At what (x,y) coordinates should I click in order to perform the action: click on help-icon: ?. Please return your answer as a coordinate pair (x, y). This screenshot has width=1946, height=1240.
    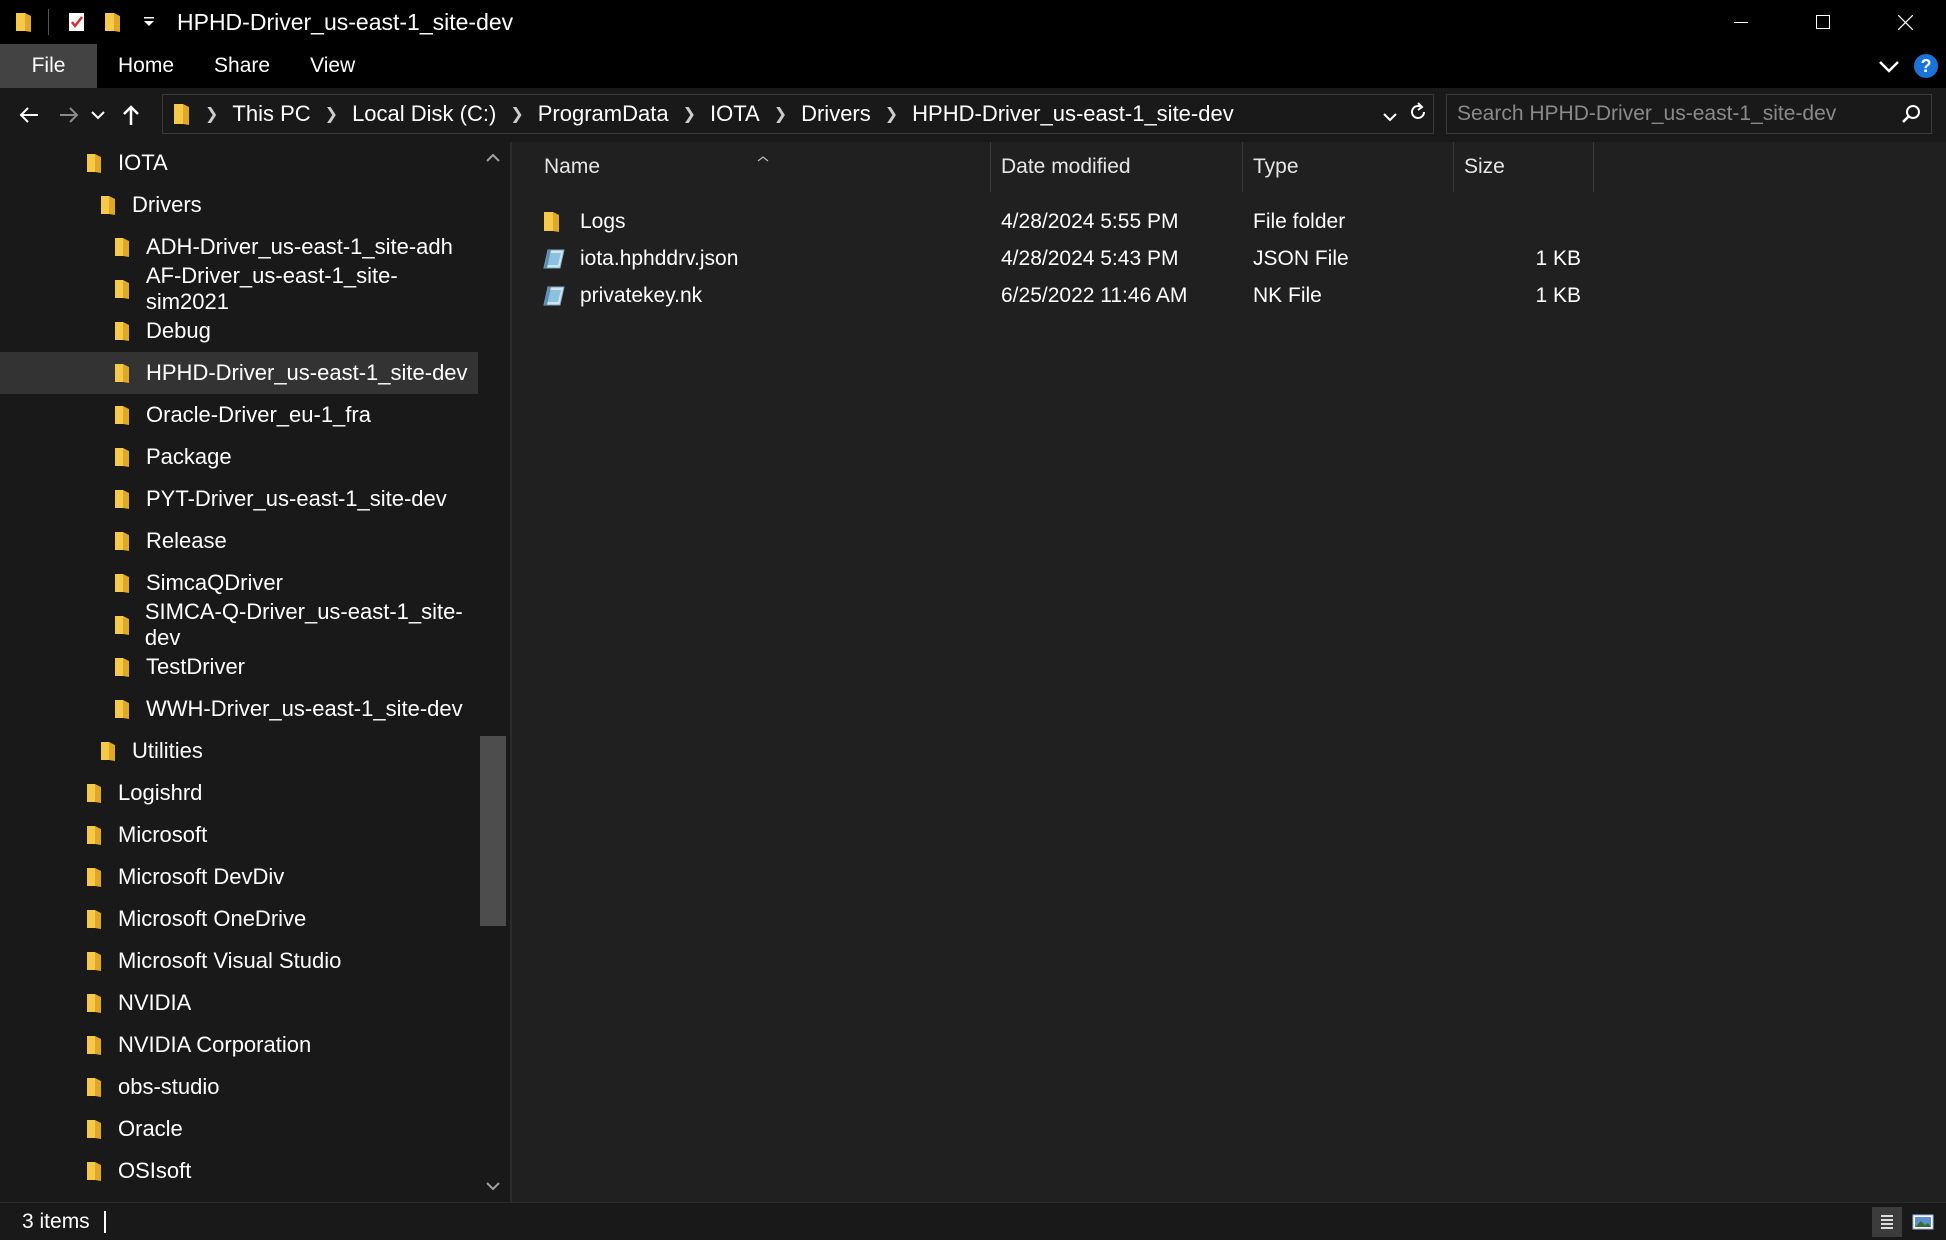
    Looking at the image, I should click on (1926, 66).